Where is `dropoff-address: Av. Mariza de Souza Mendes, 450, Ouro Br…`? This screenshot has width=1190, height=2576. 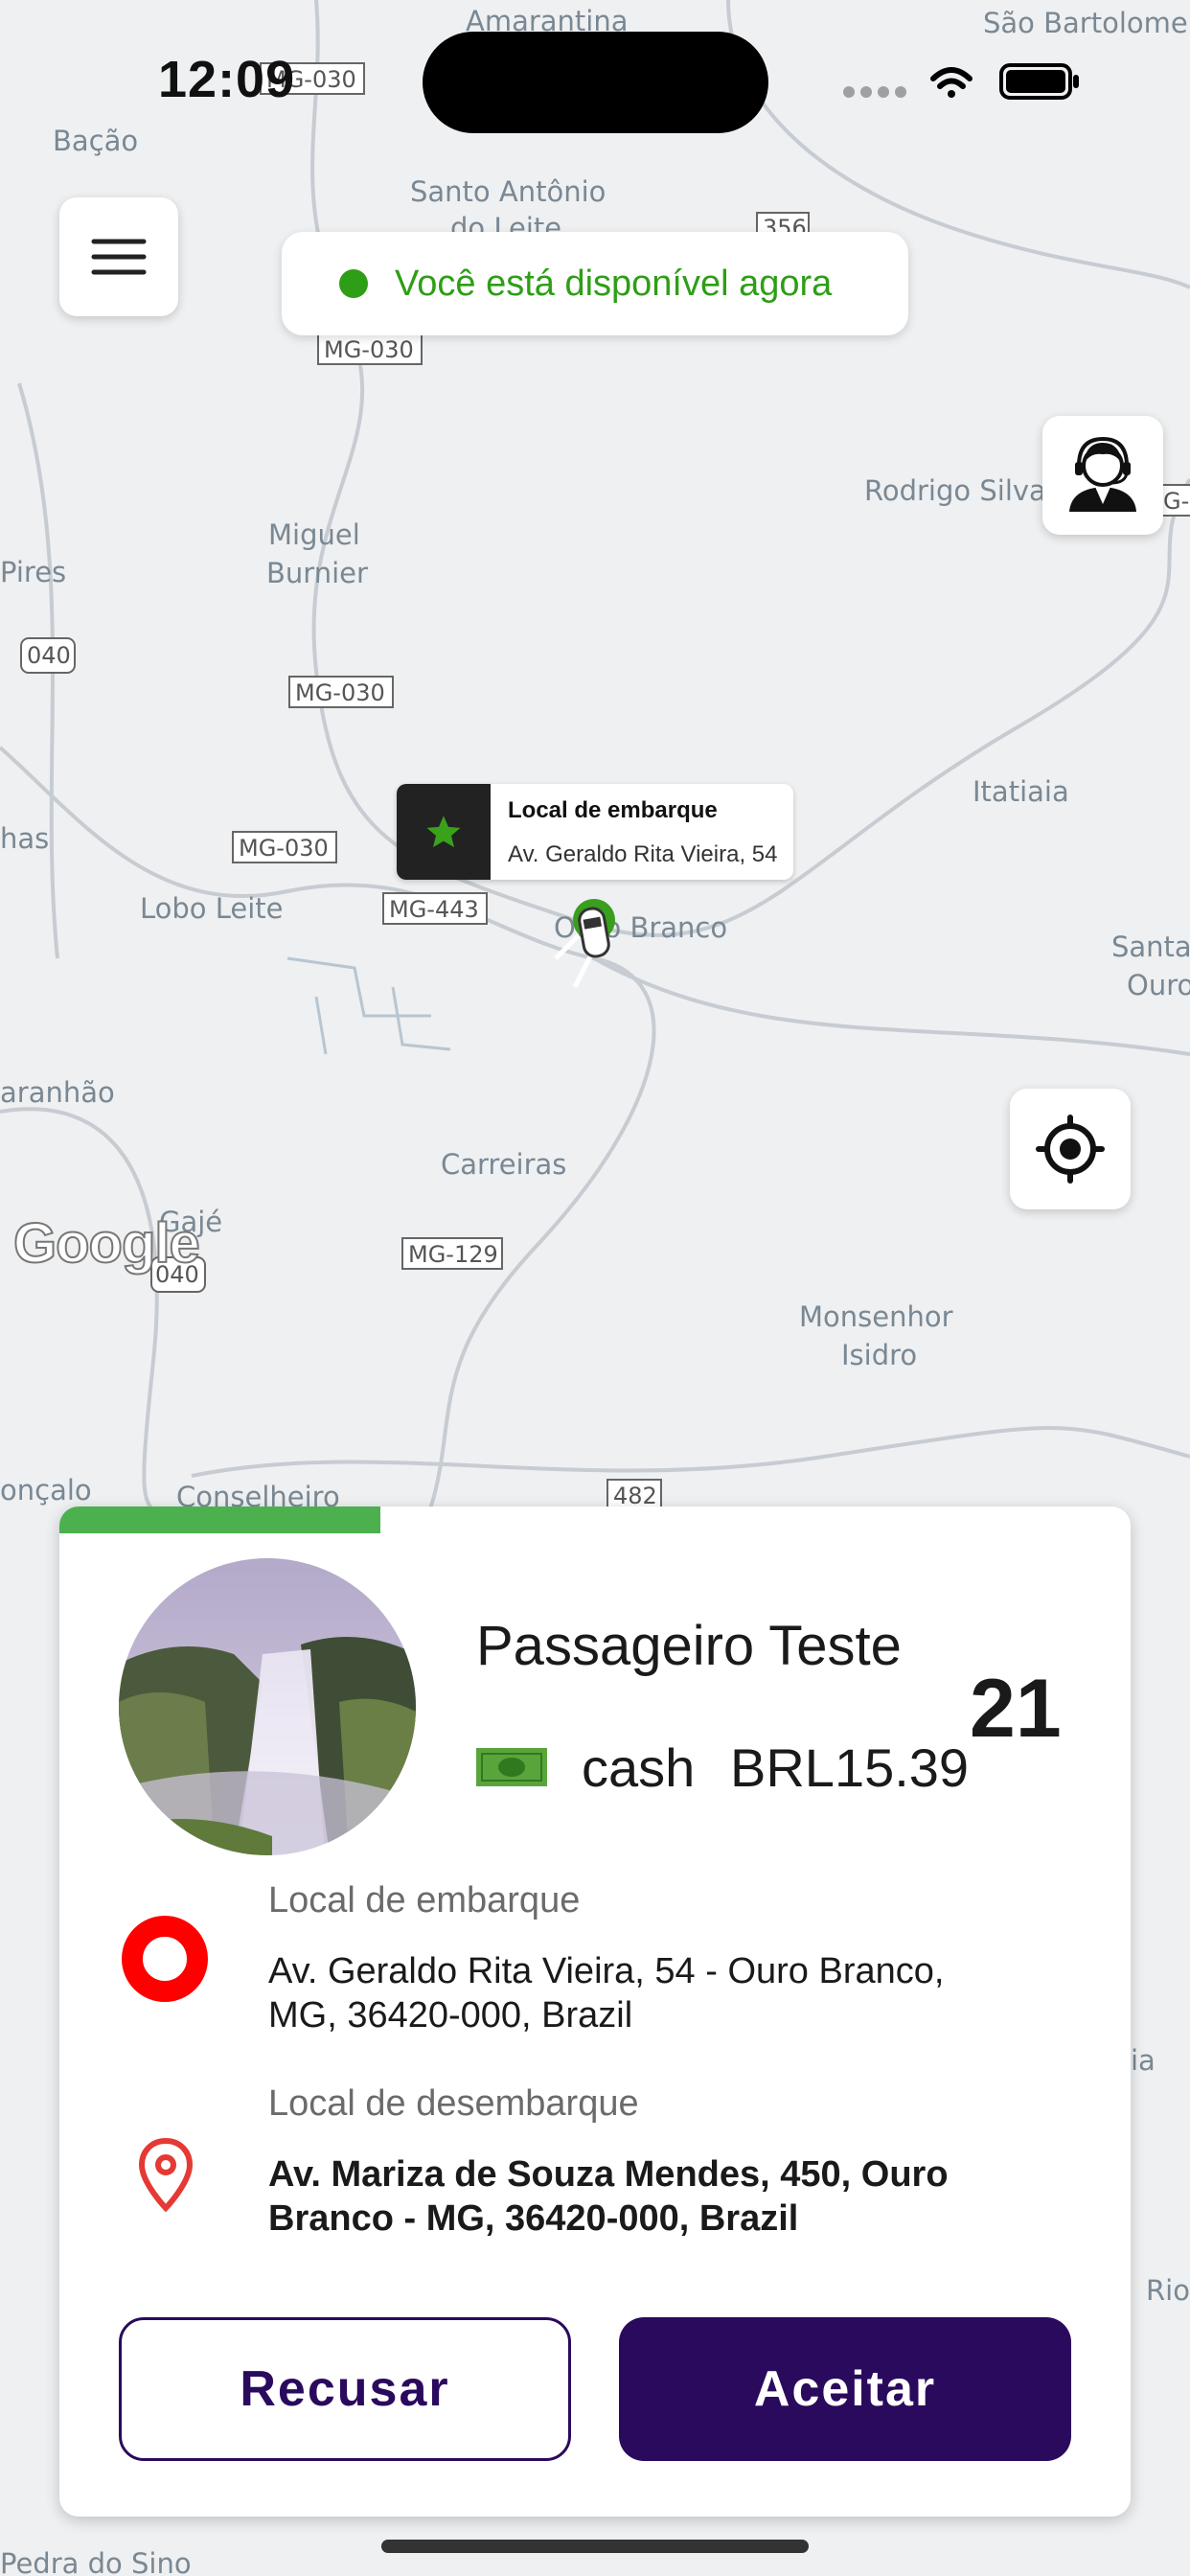
dropoff-address: Av. Mariza de Souza Mendes, 450, Ouro Br… is located at coordinates (608, 2196).